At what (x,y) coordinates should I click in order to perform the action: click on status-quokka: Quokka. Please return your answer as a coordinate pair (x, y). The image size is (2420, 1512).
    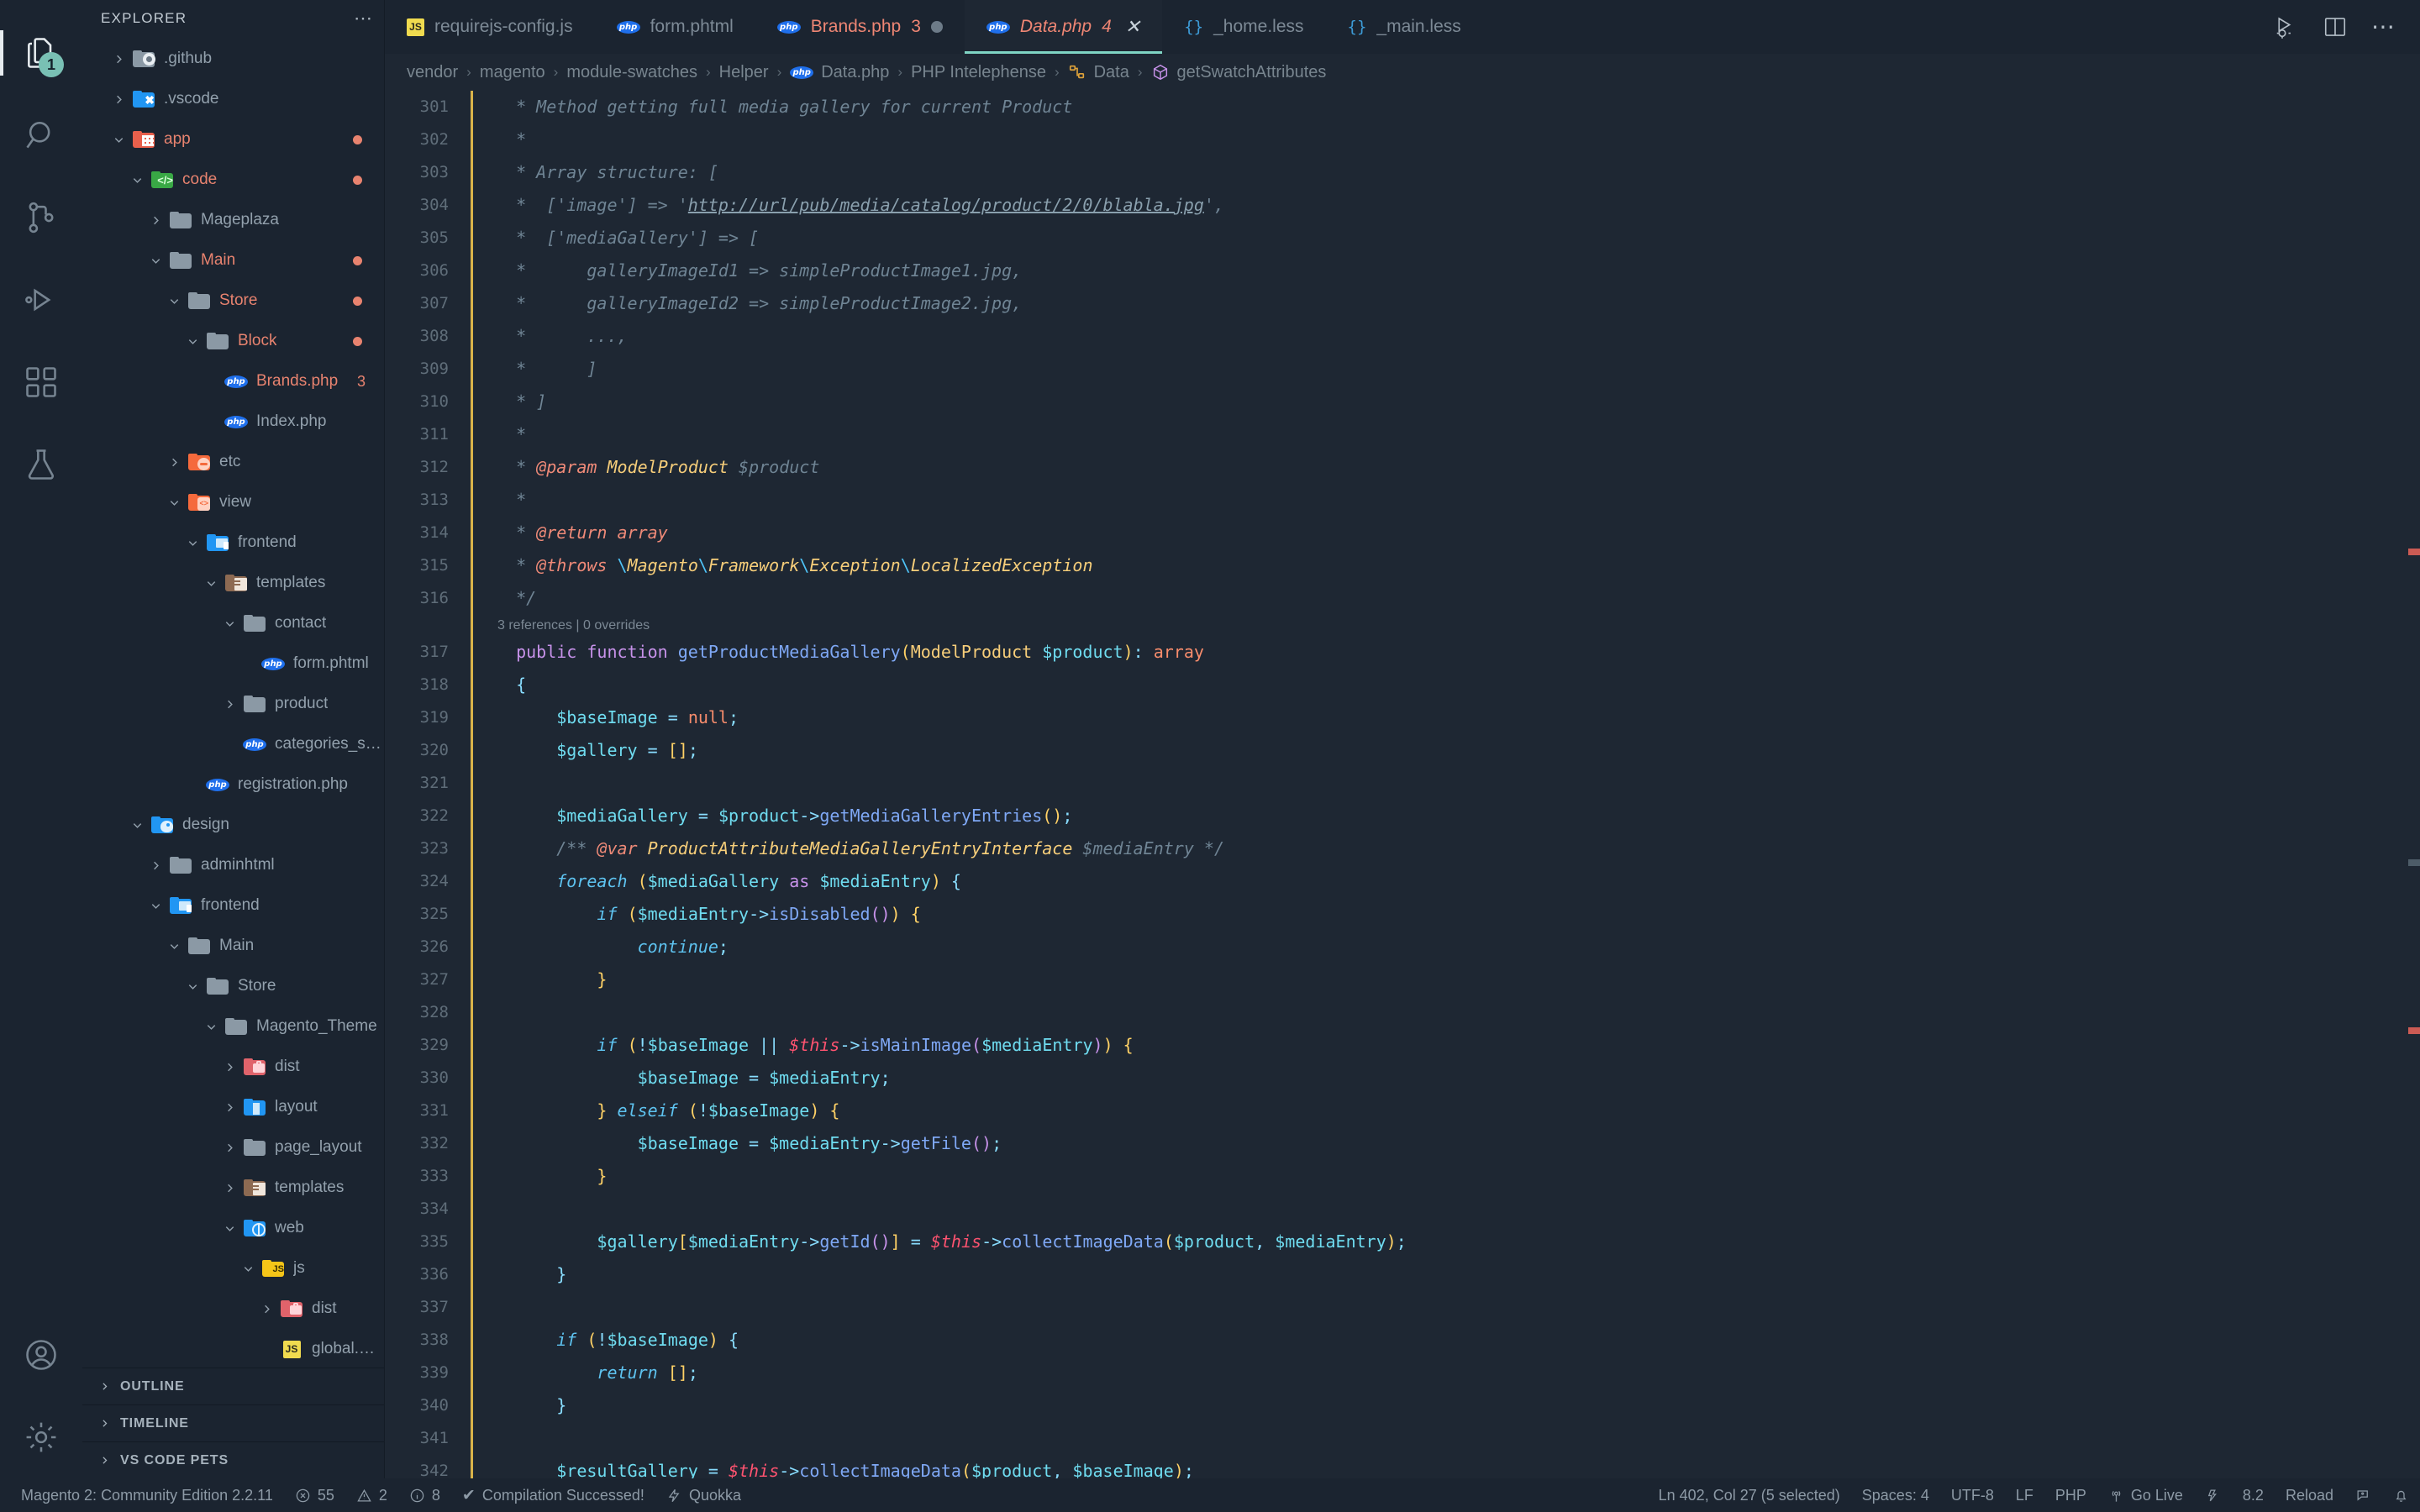
    Looking at the image, I should click on (704, 1495).